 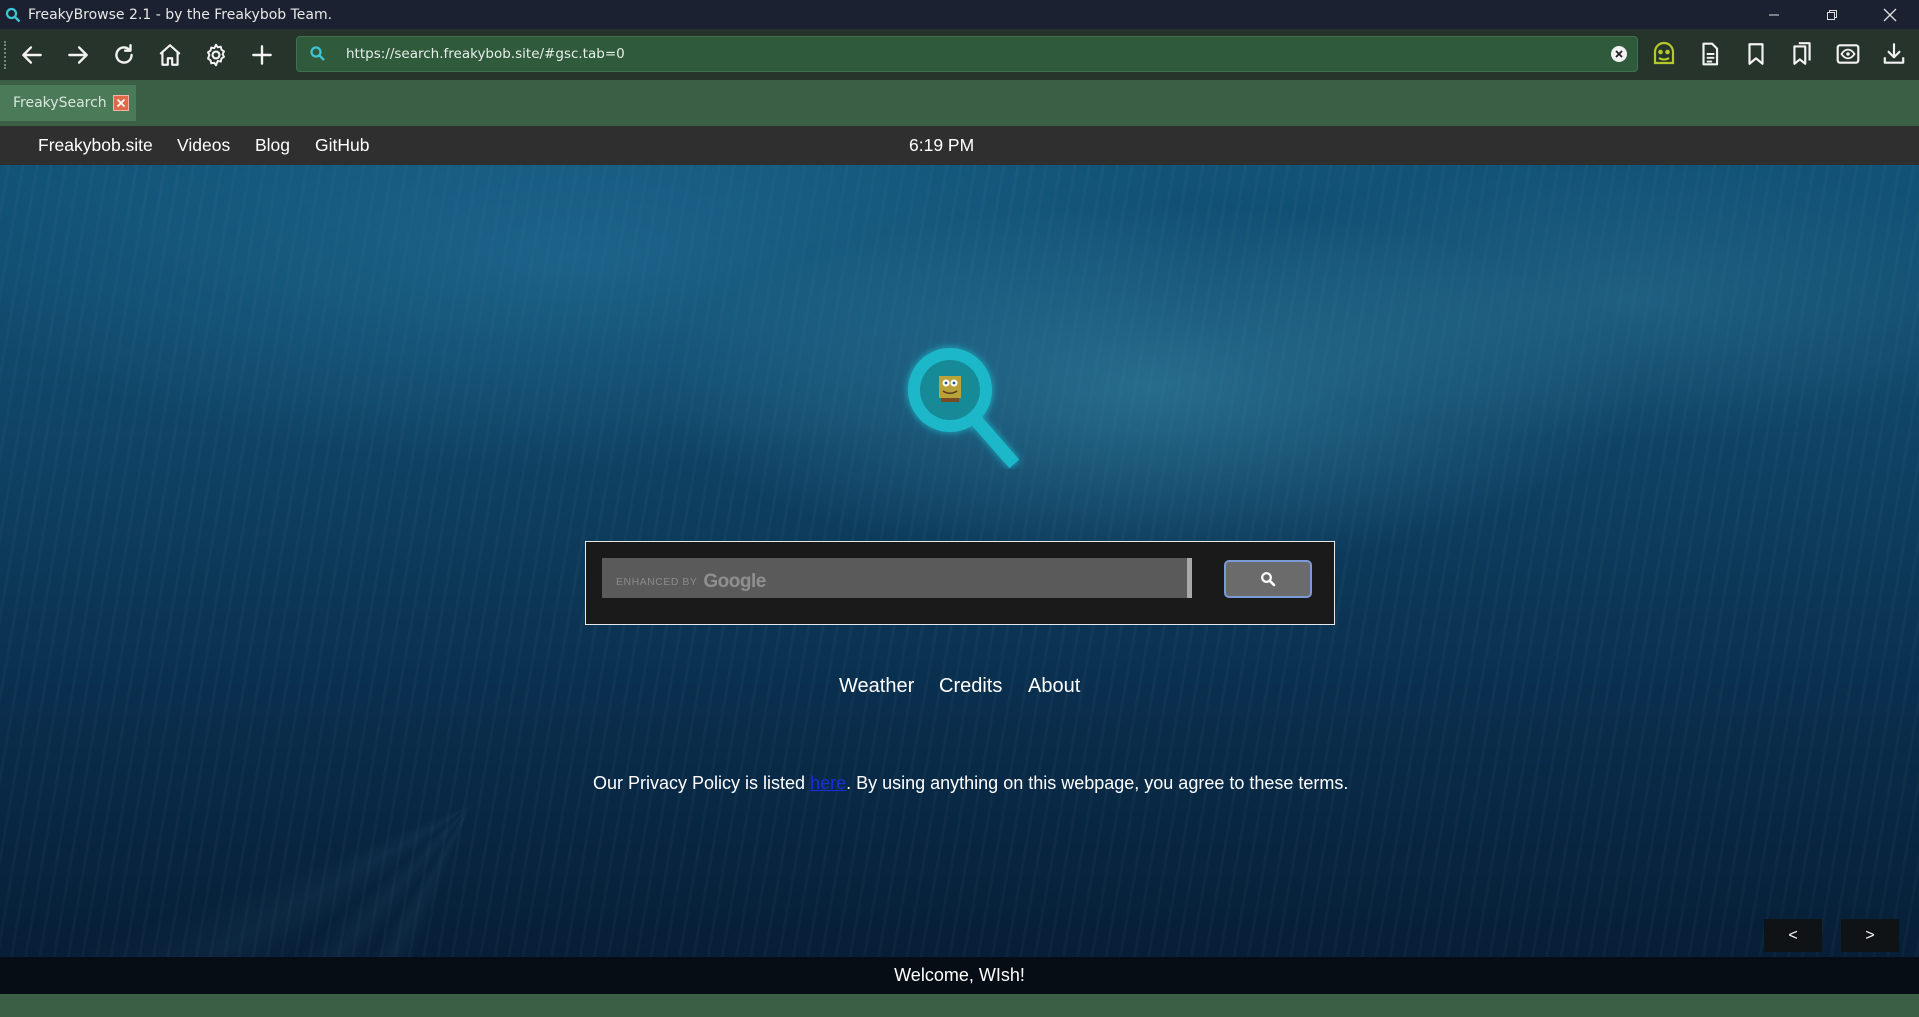 I want to click on tab-close-button, so click(x=121, y=103).